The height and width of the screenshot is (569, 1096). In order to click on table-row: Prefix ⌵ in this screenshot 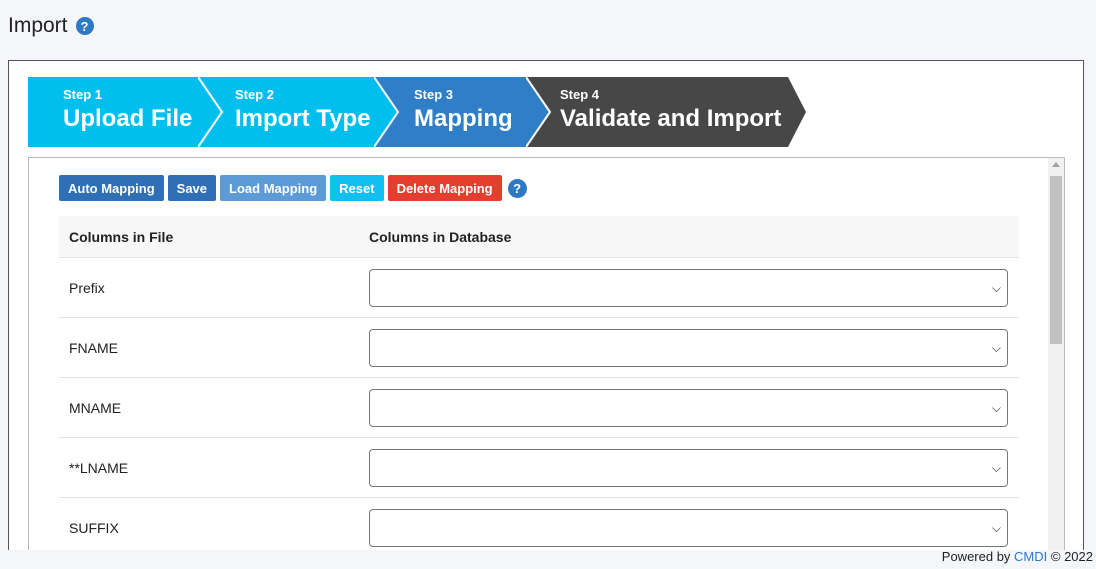, I will do `click(539, 287)`.